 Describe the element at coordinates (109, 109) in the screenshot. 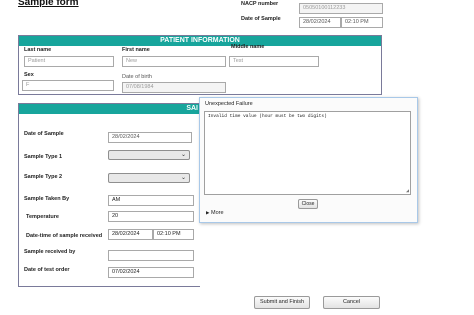

I see `sample-information-heading: SAI` at that location.